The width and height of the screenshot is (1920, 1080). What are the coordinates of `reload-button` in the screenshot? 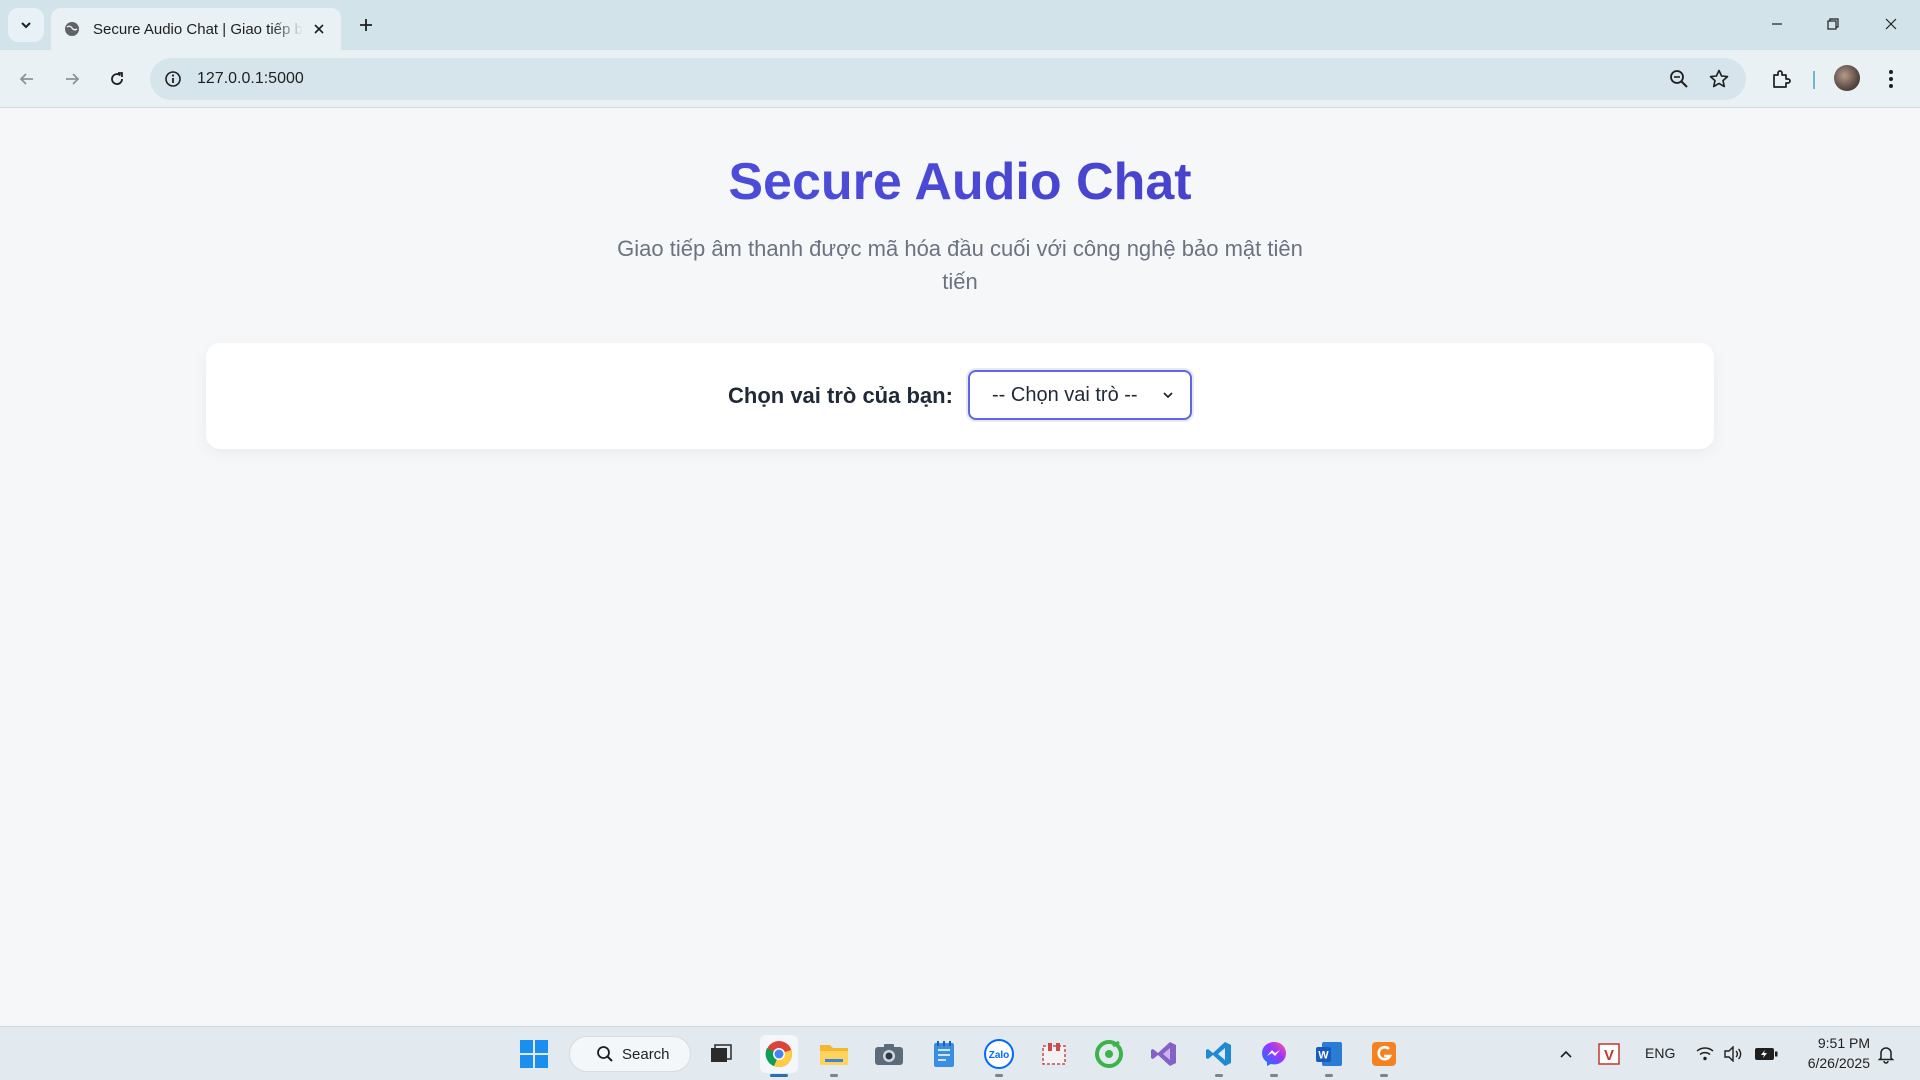 It's located at (117, 79).